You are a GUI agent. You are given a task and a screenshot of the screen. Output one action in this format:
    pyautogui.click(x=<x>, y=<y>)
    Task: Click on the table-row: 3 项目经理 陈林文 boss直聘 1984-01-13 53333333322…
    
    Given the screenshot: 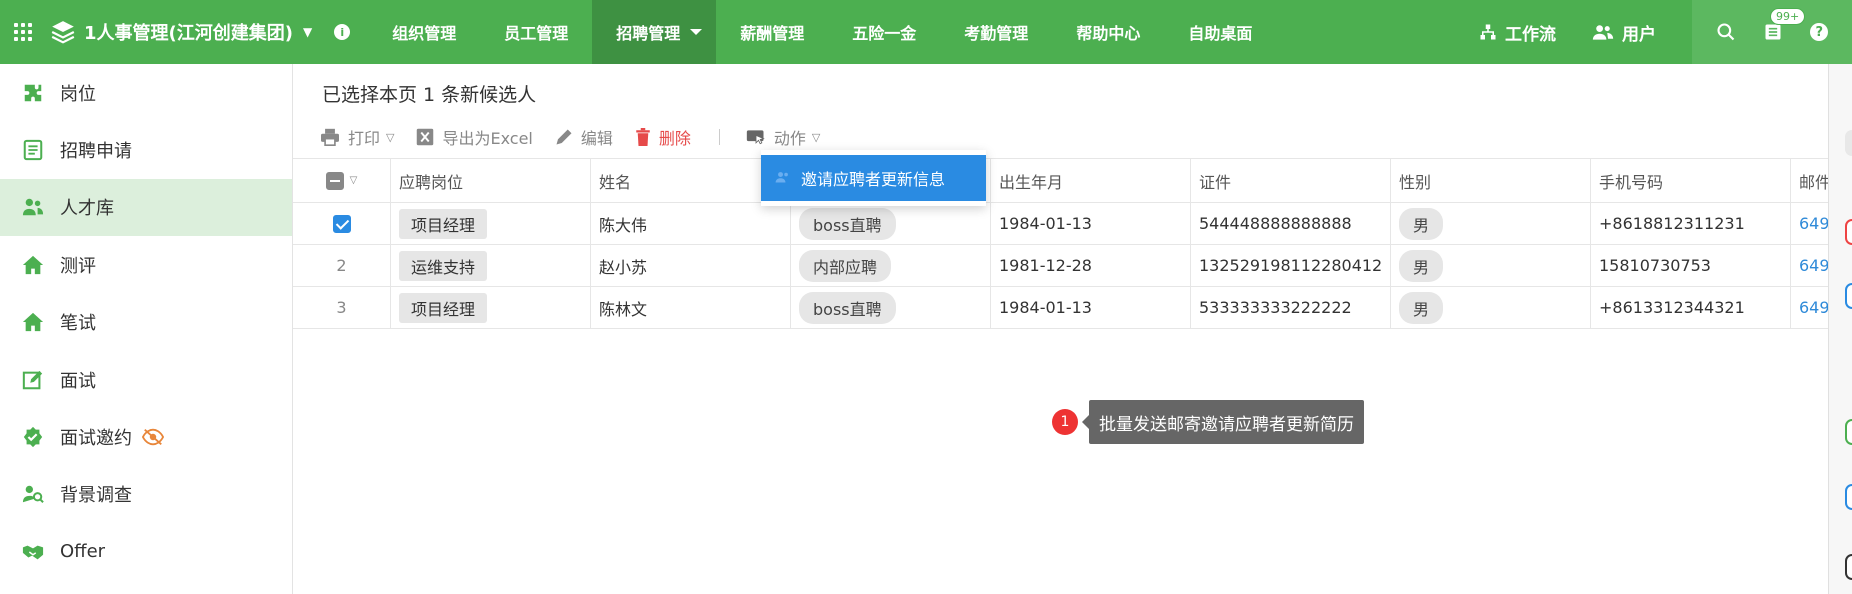 What is the action you would take?
    pyautogui.click(x=1060, y=308)
    